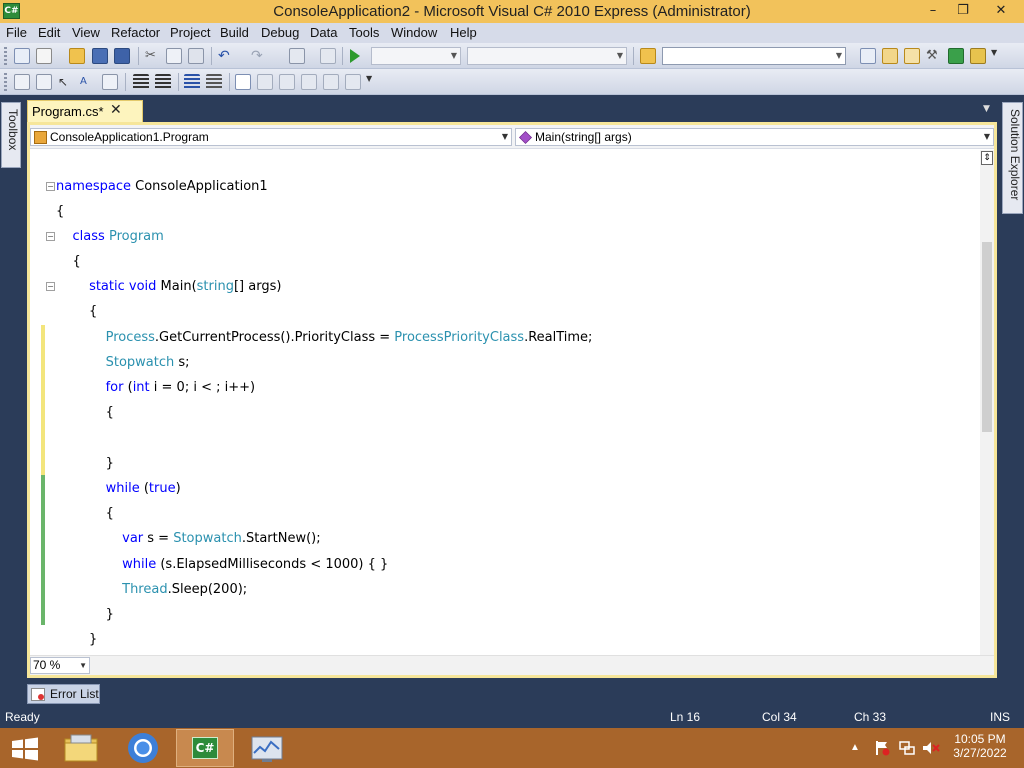 The image size is (1024, 768). I want to click on menu-build: Build, so click(234, 33).